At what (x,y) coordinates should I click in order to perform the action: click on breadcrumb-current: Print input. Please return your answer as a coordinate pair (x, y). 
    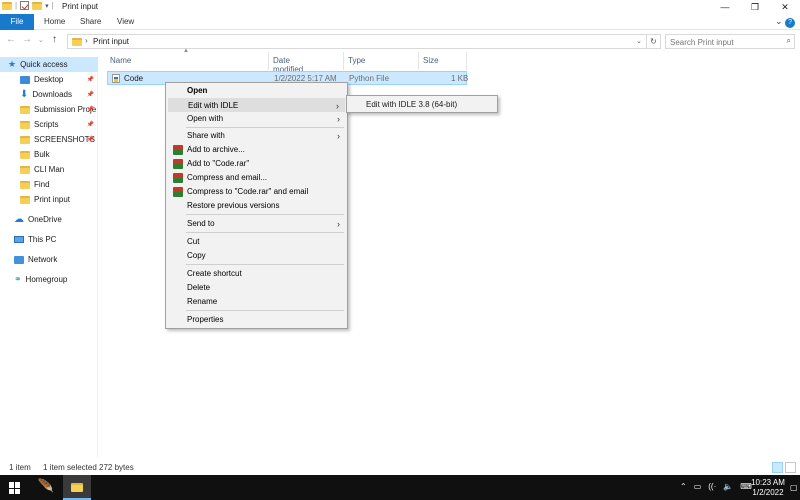
    Looking at the image, I should click on (111, 41).